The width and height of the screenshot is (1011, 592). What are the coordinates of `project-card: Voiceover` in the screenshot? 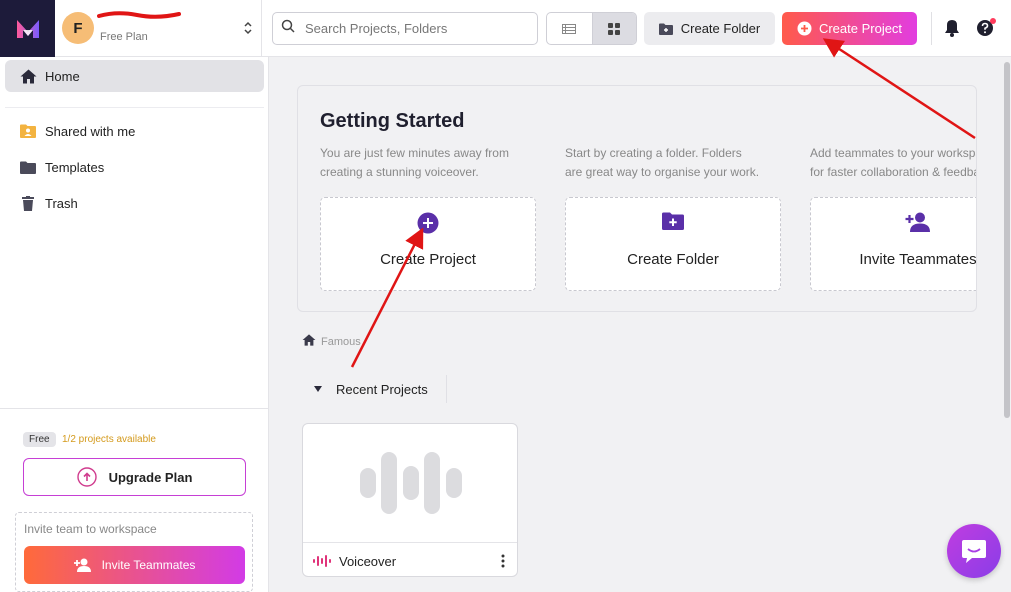 It's located at (410, 500).